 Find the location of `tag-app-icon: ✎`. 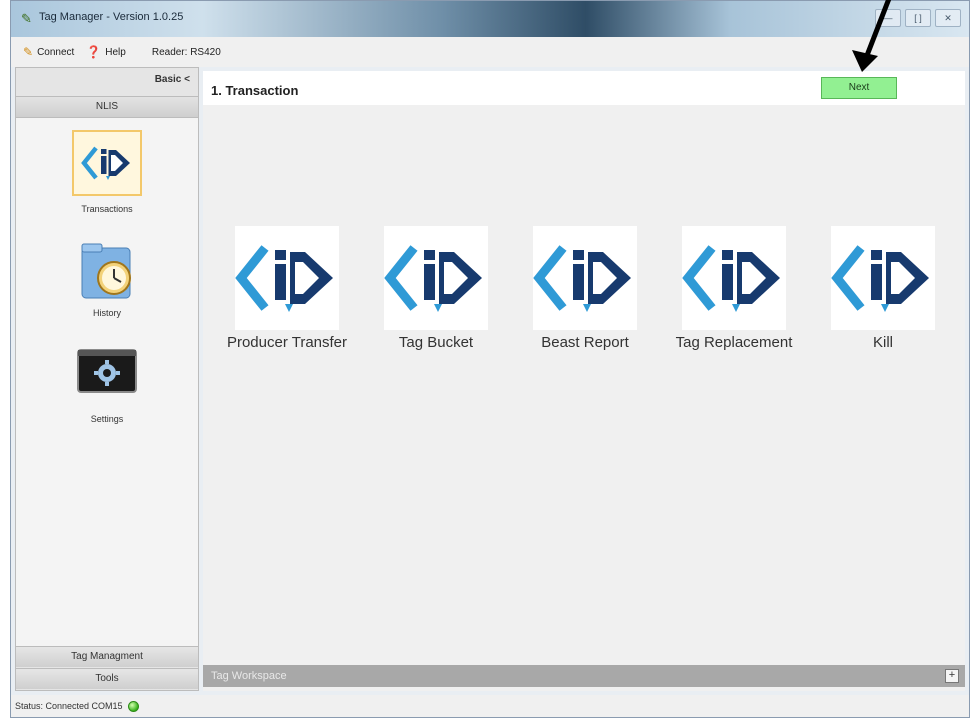

tag-app-icon: ✎ is located at coordinates (26, 18).